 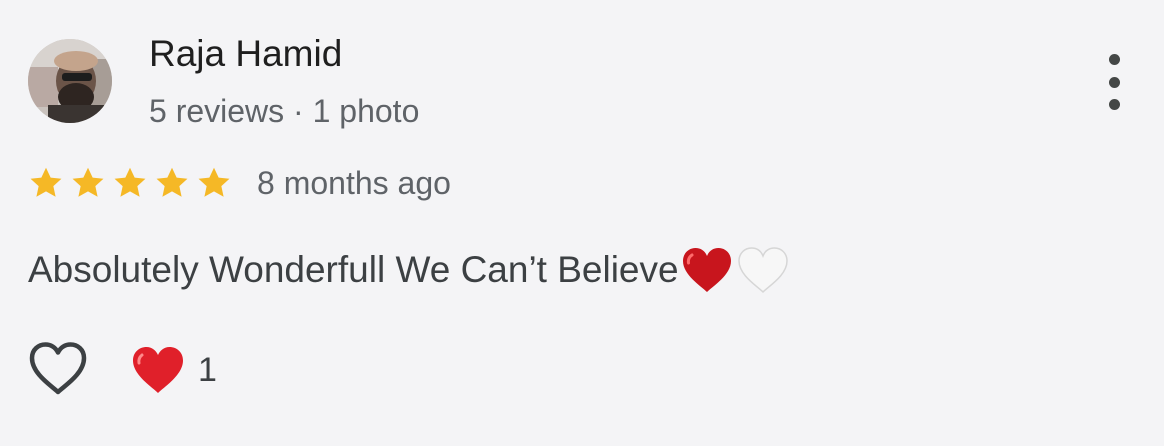 I want to click on reviewer-name: Raja Hamid, so click(x=245, y=54).